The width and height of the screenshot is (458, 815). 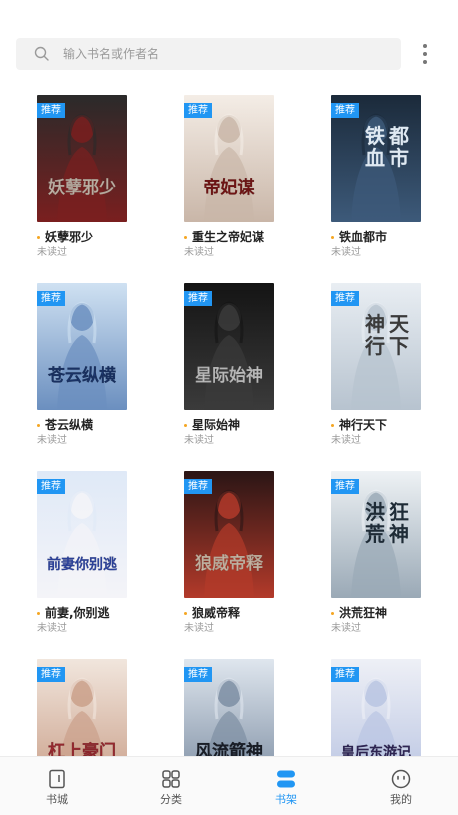 What do you see at coordinates (399, 512) in the screenshot?
I see `svg-text: 狂` at bounding box center [399, 512].